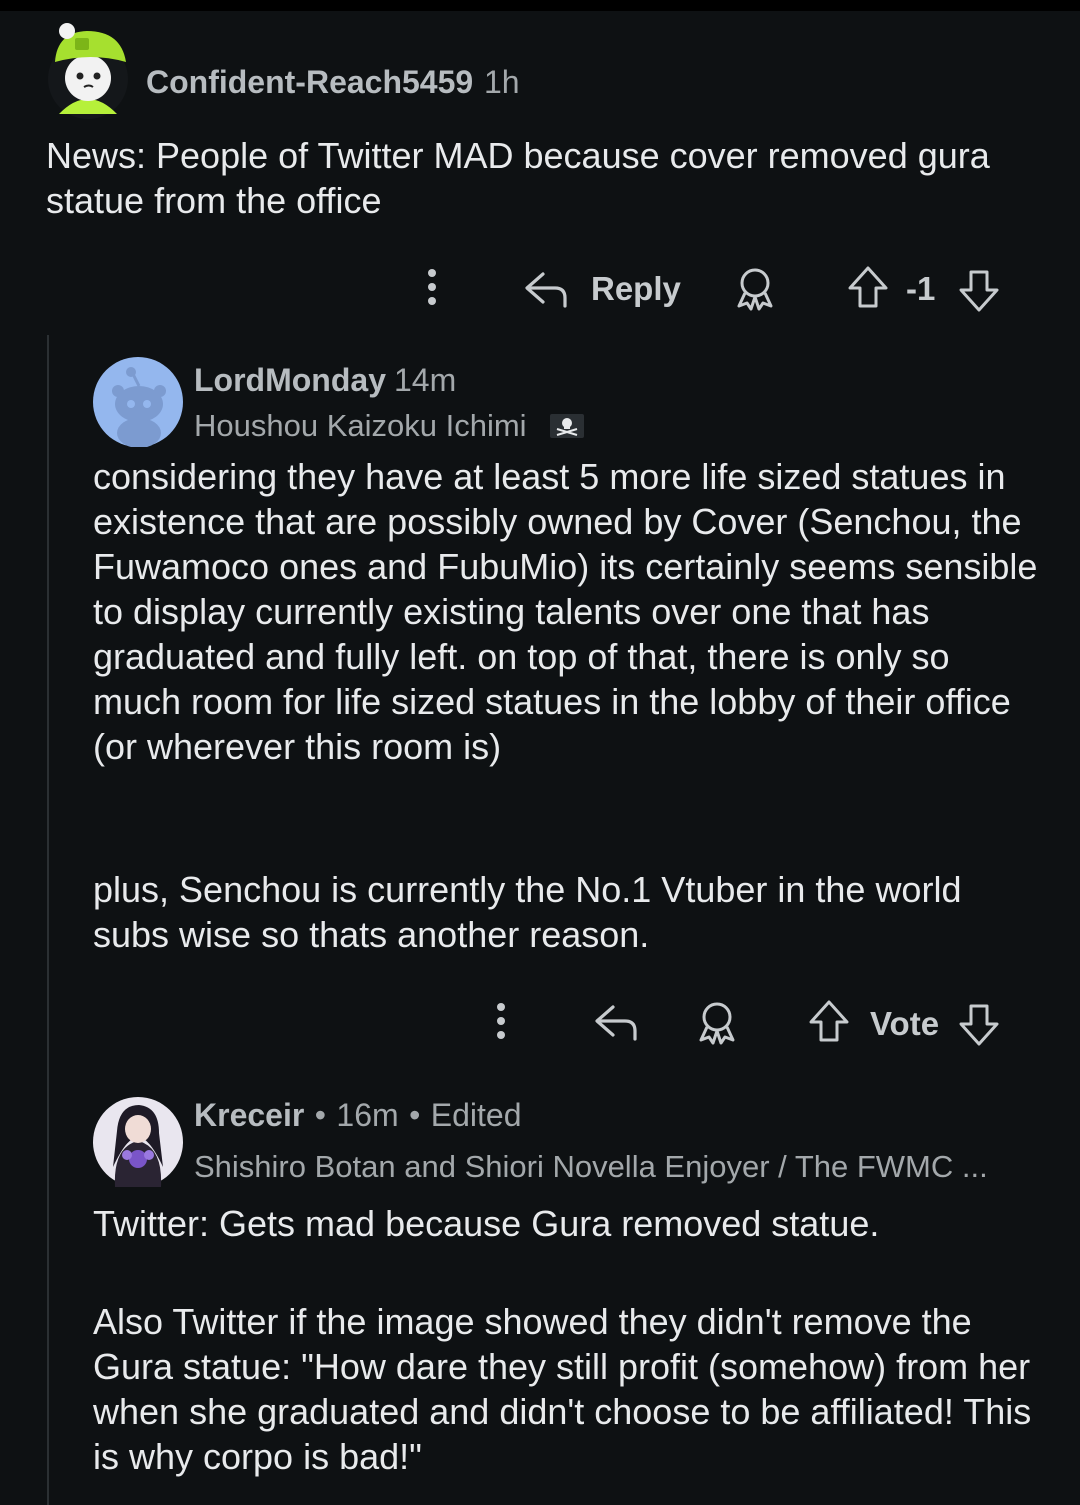 The image size is (1080, 1505). I want to click on status-bar-edge, so click(540, 5).